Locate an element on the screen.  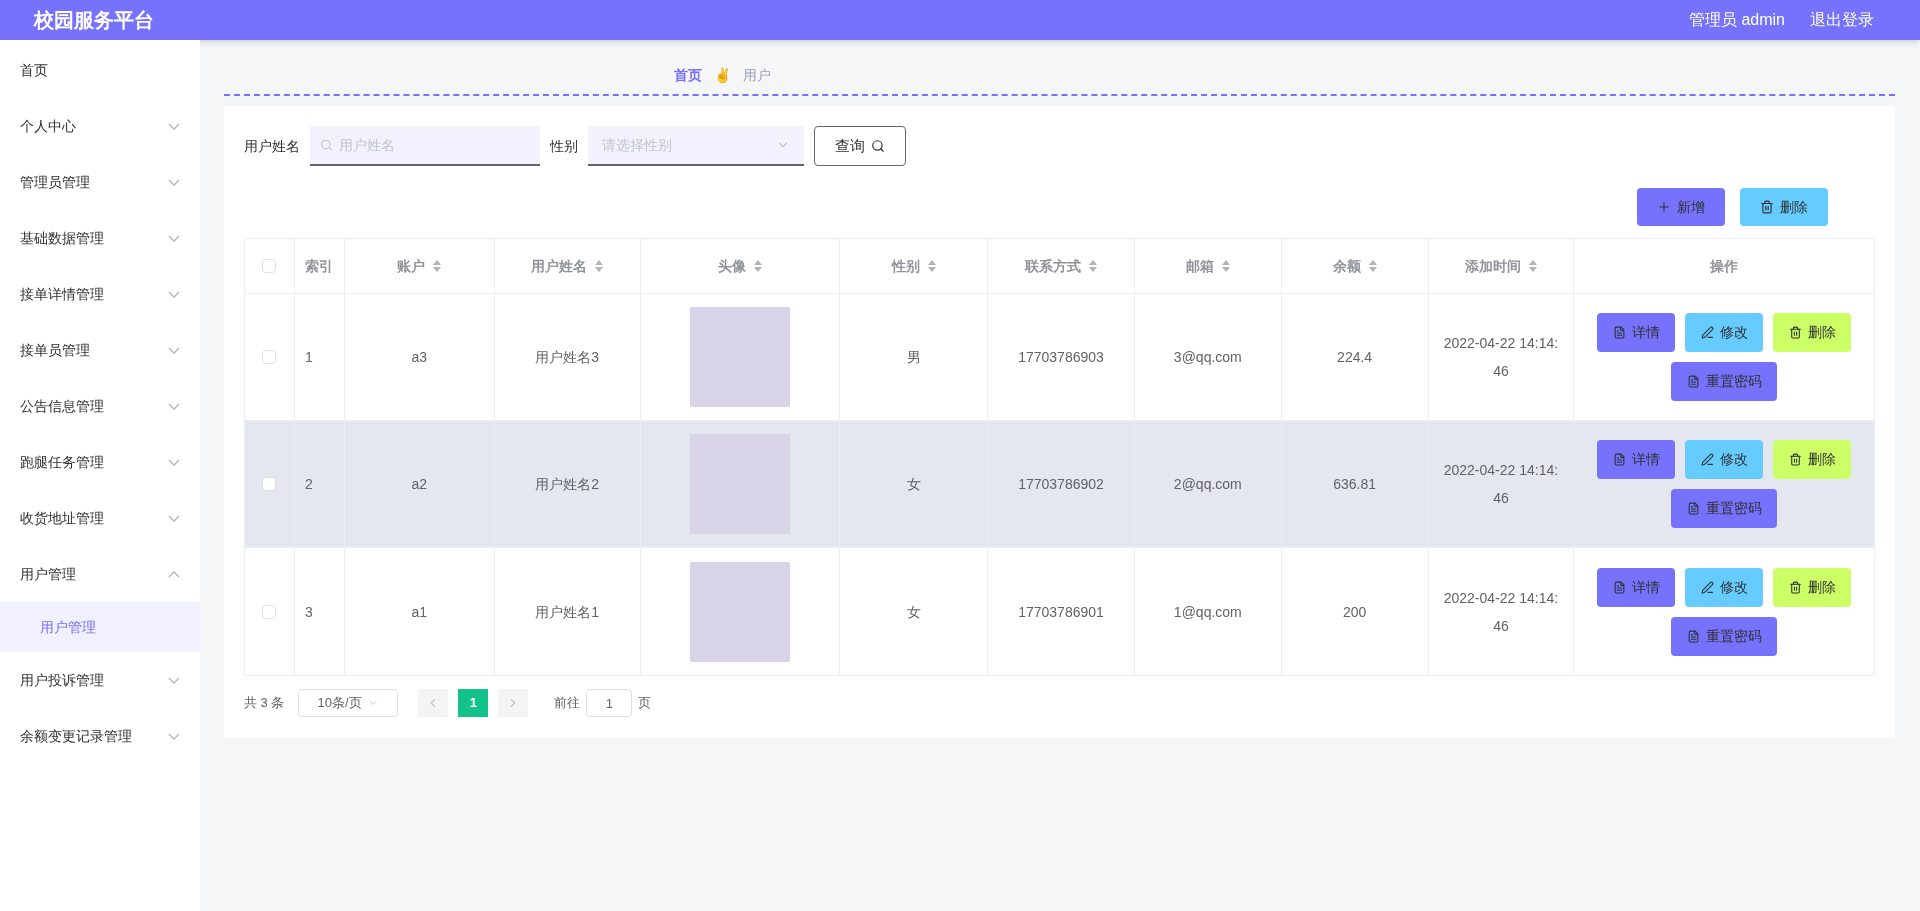
table-cell-text: 17703786902 is located at coordinates (1061, 484).